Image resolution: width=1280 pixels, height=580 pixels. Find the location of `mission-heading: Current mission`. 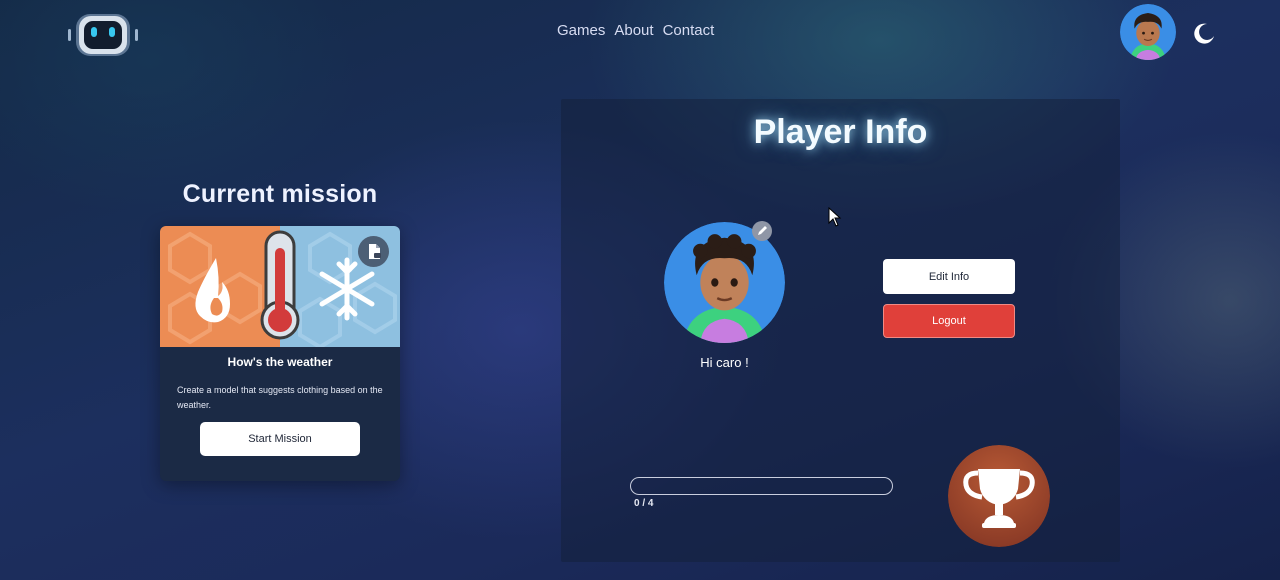

mission-heading: Current mission is located at coordinates (280, 194).